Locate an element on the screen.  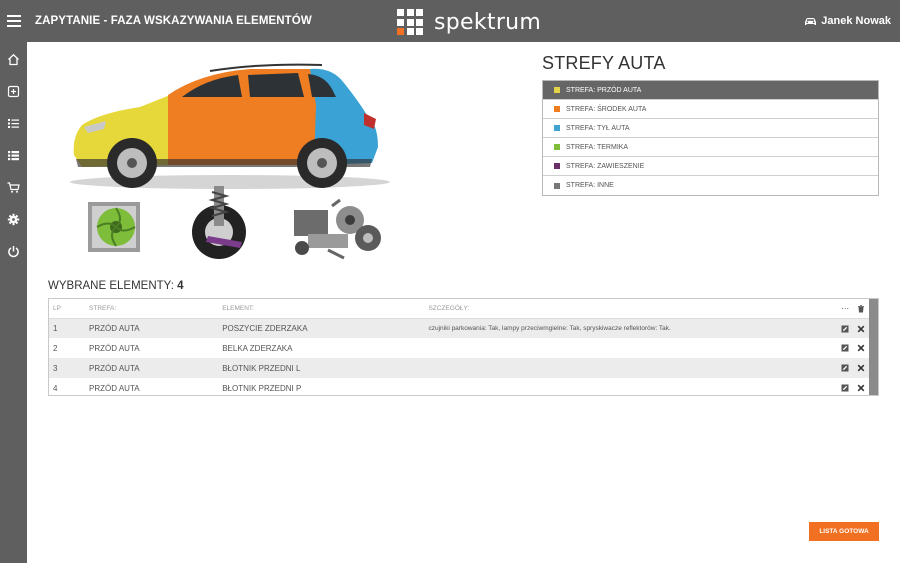
gear-icon is located at coordinates (13, 219).